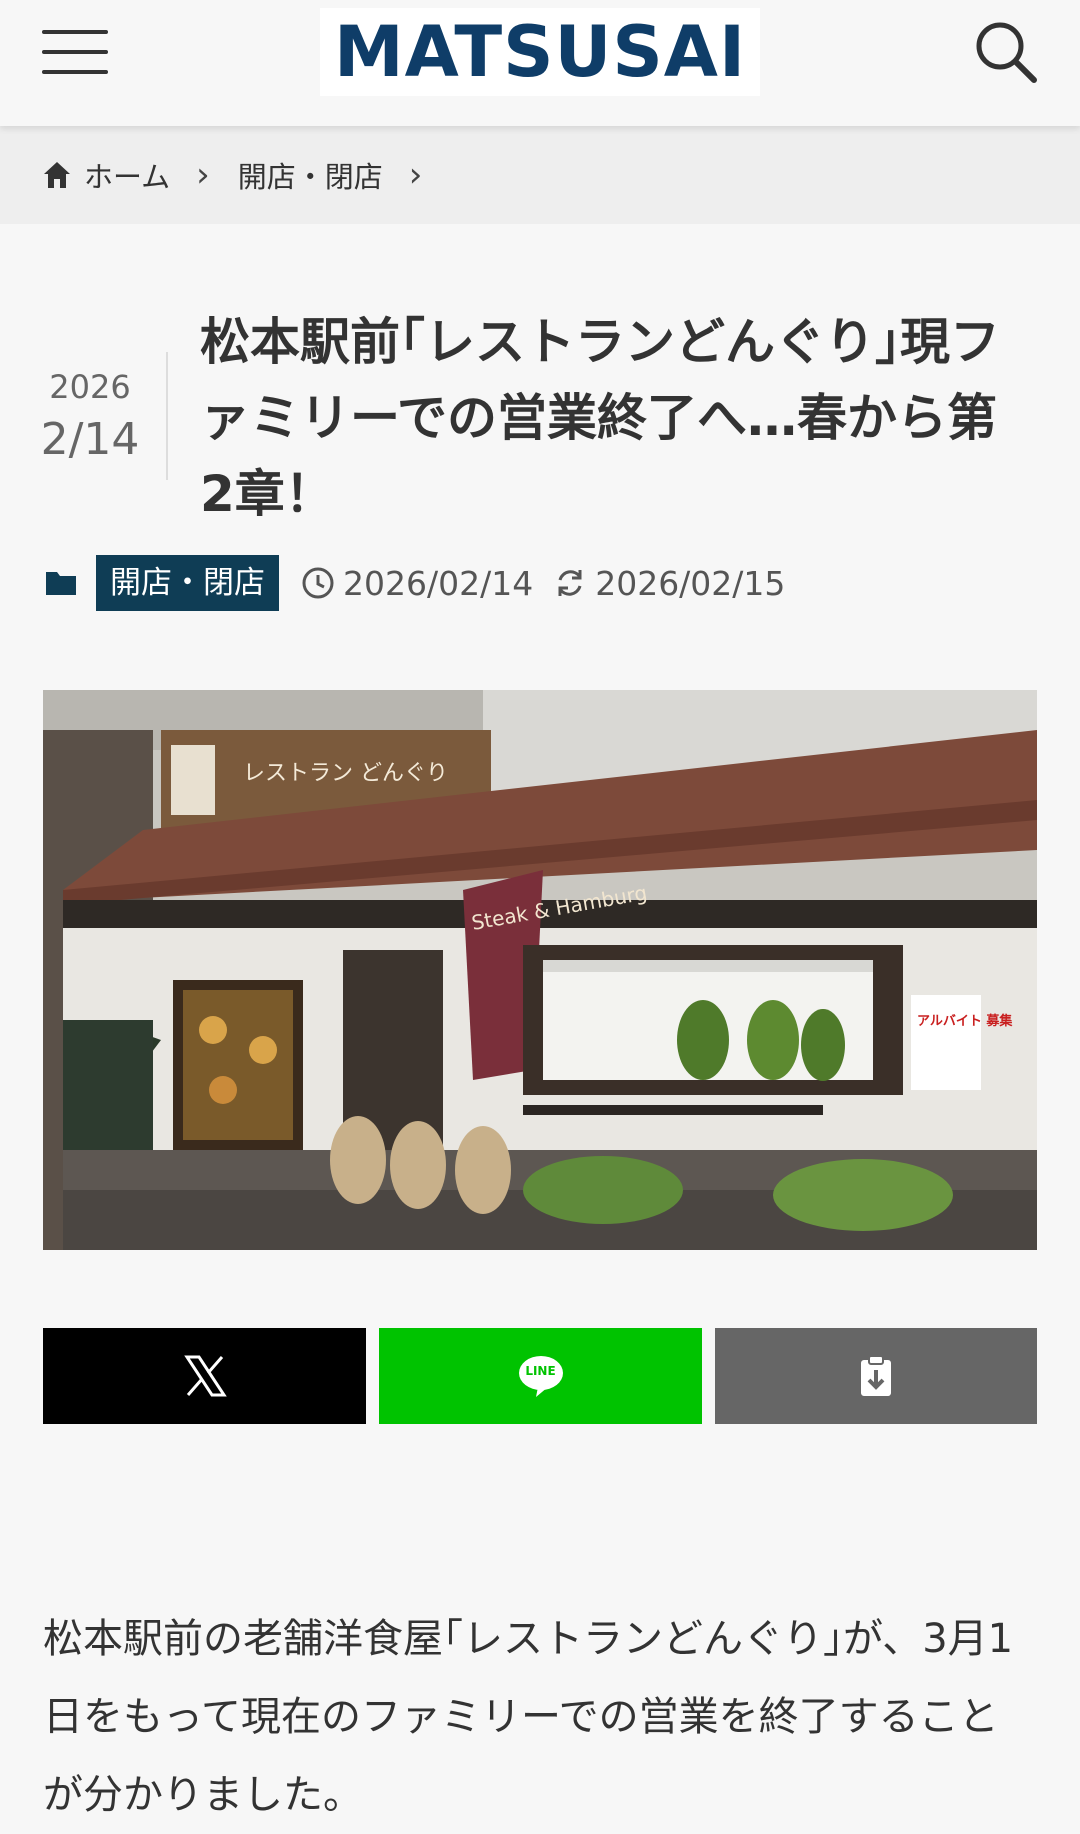  Describe the element at coordinates (75, 52) in the screenshot. I see `hamburger-menu-icon` at that location.